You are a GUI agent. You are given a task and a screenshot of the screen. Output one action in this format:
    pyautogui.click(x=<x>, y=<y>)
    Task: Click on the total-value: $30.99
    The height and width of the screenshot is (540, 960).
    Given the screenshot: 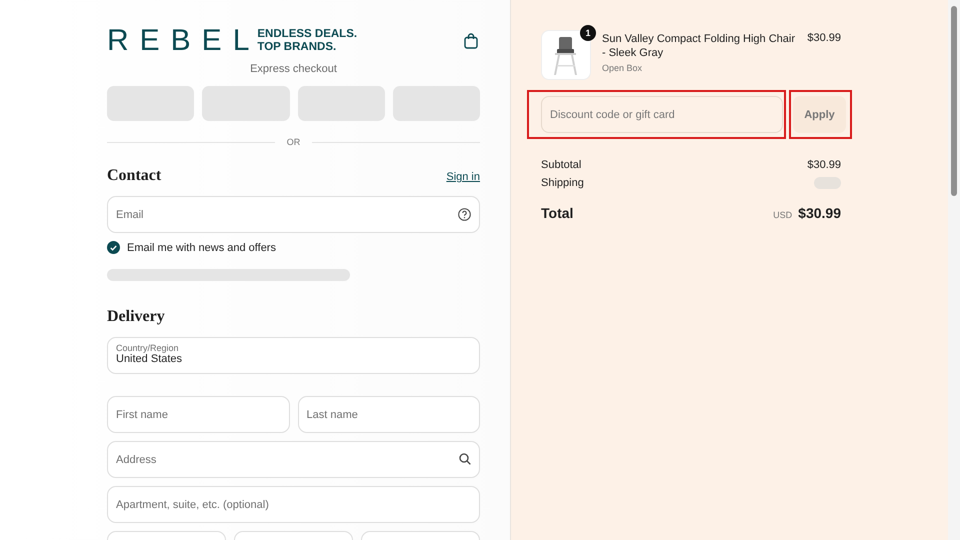 What is the action you would take?
    pyautogui.click(x=819, y=213)
    